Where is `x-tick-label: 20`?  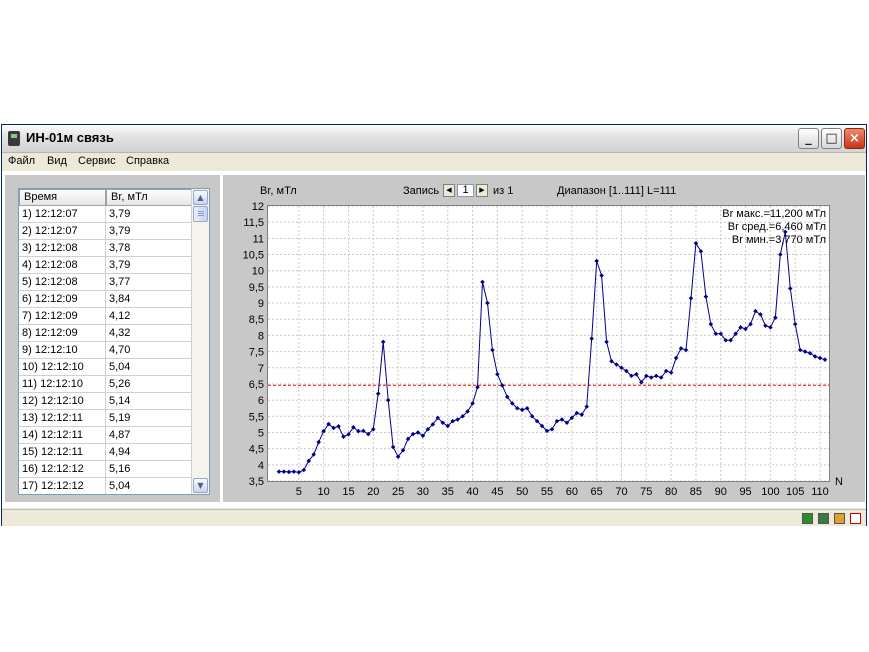
x-tick-label: 20 is located at coordinates (373, 492).